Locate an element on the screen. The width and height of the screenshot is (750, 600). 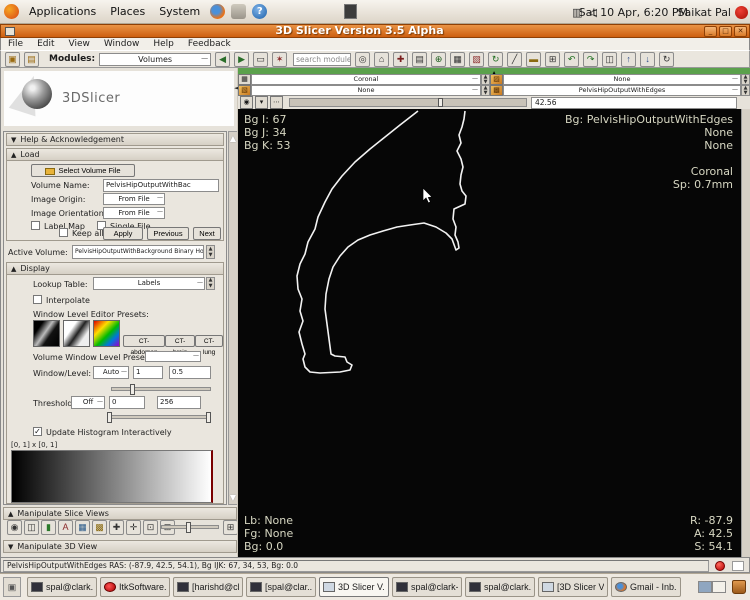
window-titlebar: 3D Slicer Version 3.5 Alpha _ □ ✕ is located at coordinates (375, 31).